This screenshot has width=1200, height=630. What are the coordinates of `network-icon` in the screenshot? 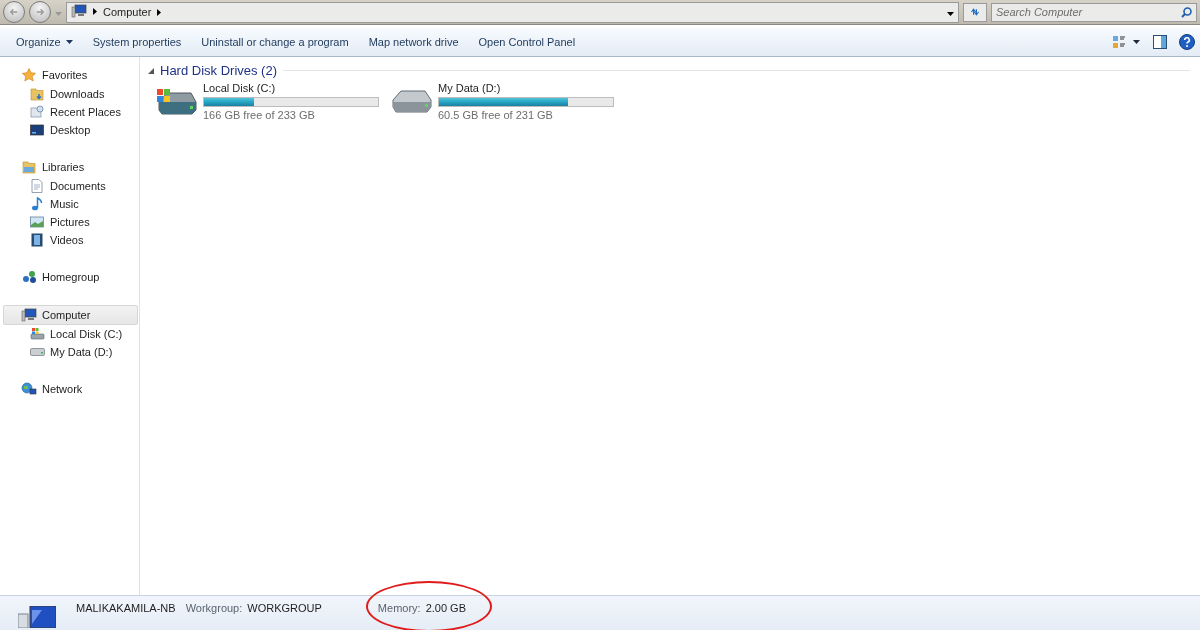 It's located at (29, 389).